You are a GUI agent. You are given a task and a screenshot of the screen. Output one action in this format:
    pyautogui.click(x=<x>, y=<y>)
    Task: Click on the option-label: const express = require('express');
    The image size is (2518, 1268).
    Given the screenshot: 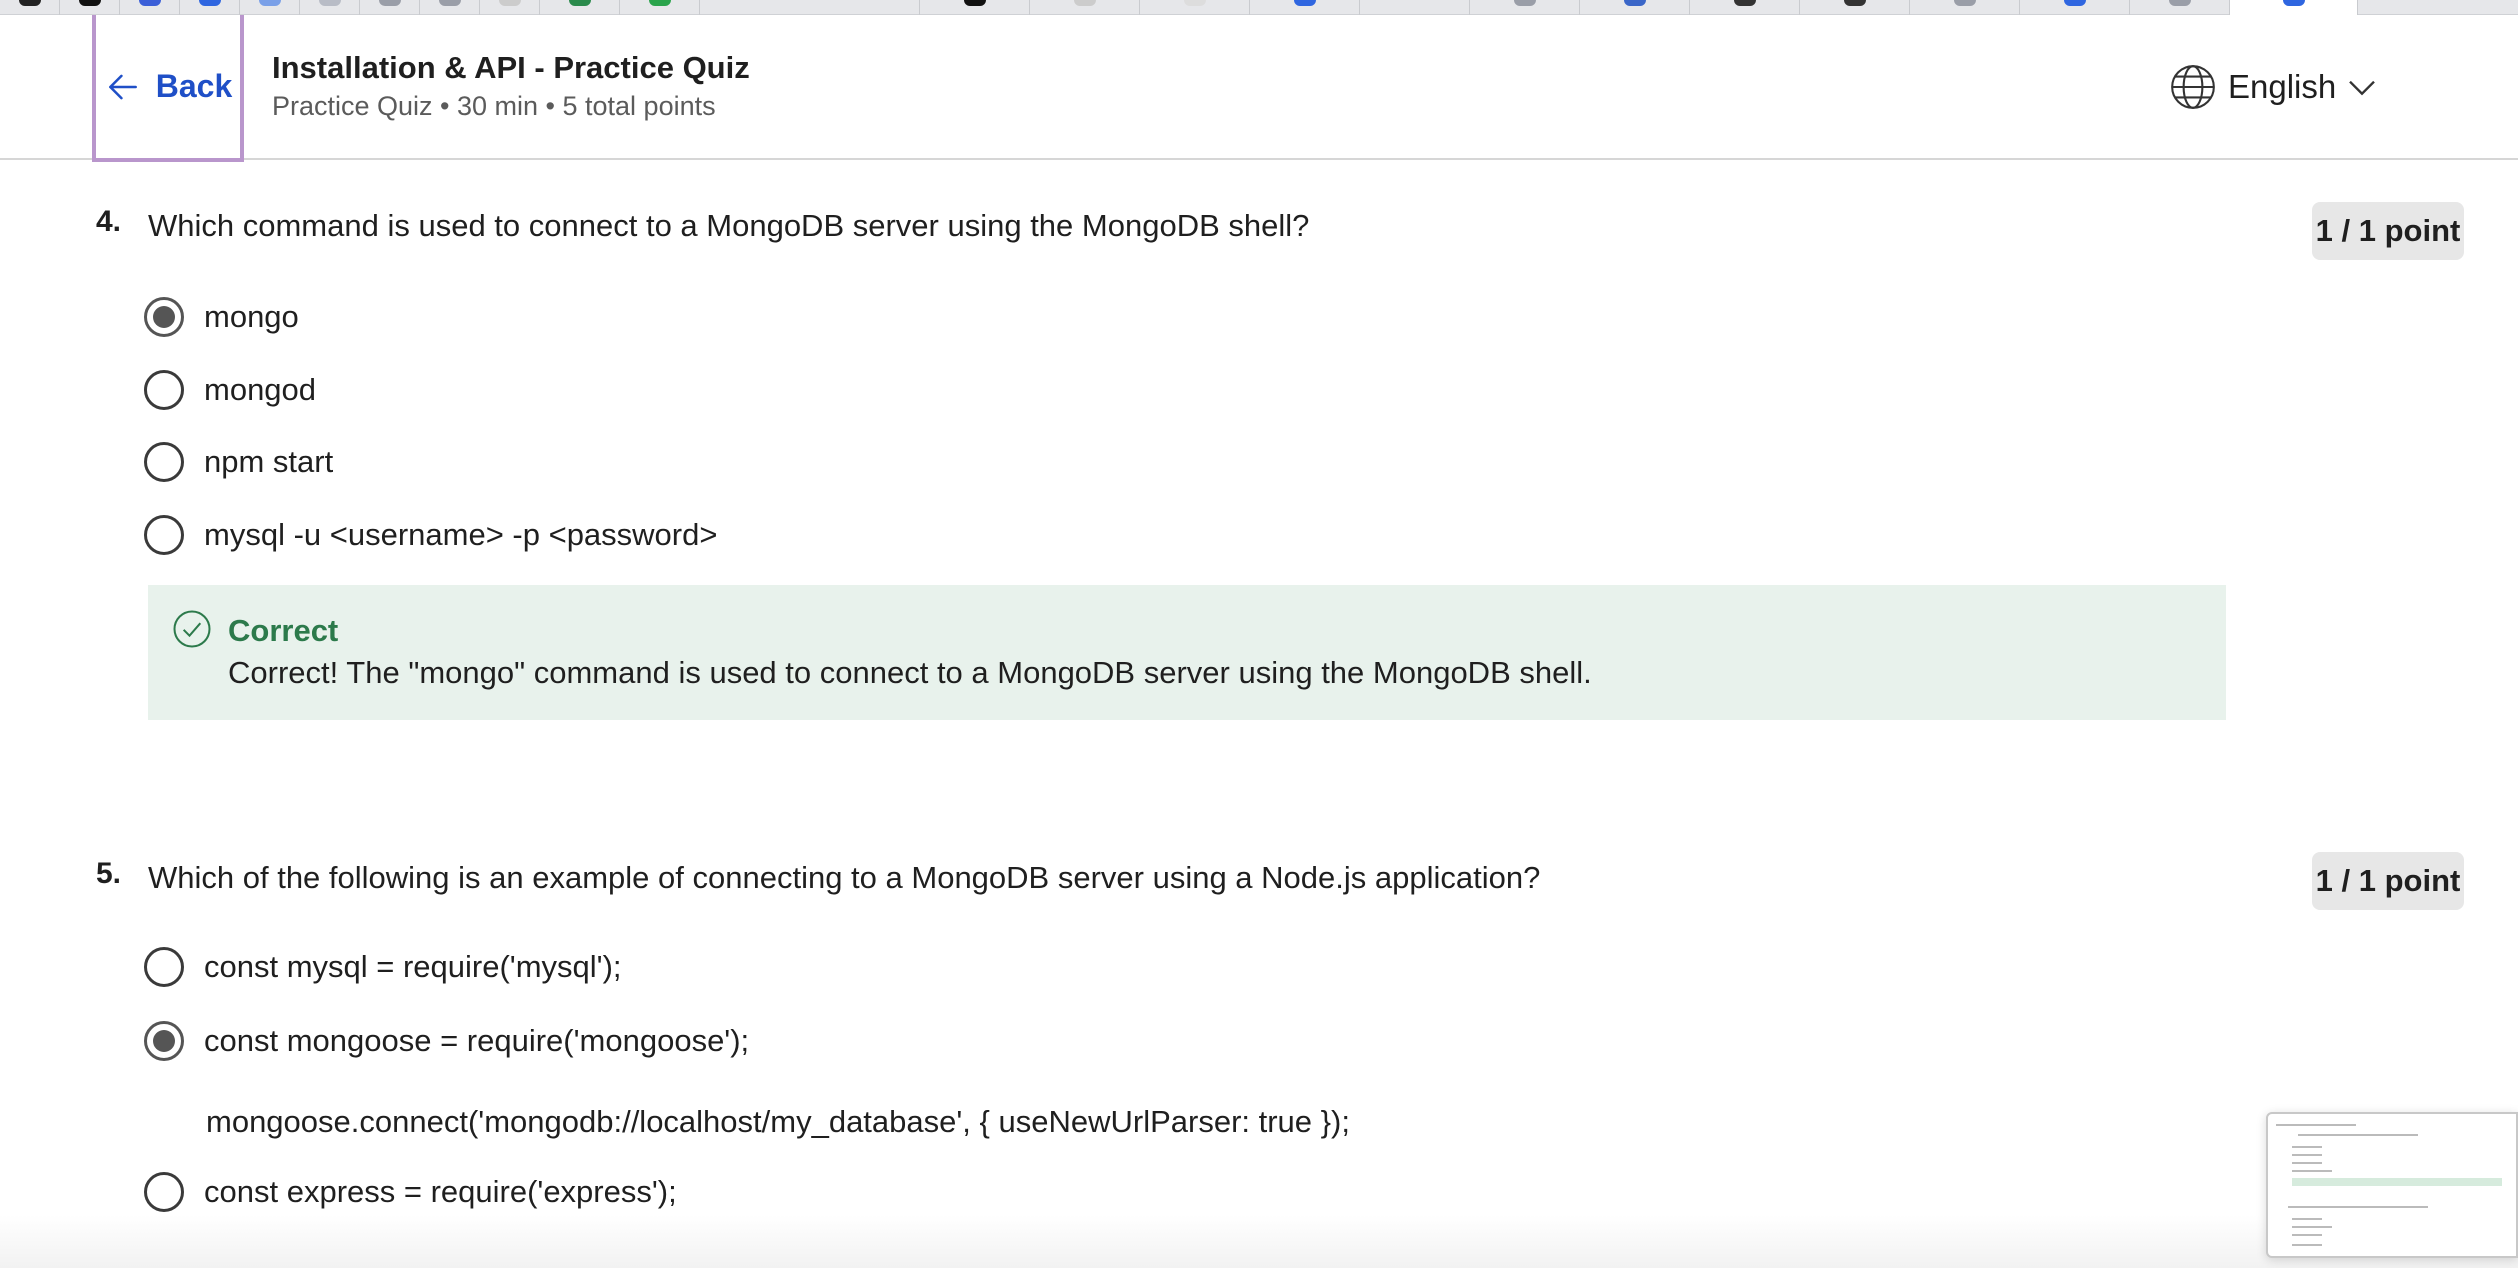 What is the action you would take?
    pyautogui.click(x=440, y=1191)
    